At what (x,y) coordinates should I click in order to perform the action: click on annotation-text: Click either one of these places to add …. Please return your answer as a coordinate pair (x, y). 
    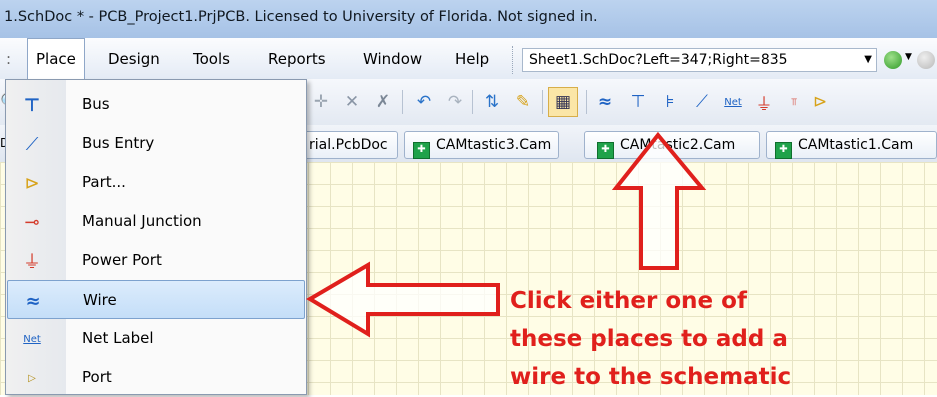
    Looking at the image, I should click on (710, 339).